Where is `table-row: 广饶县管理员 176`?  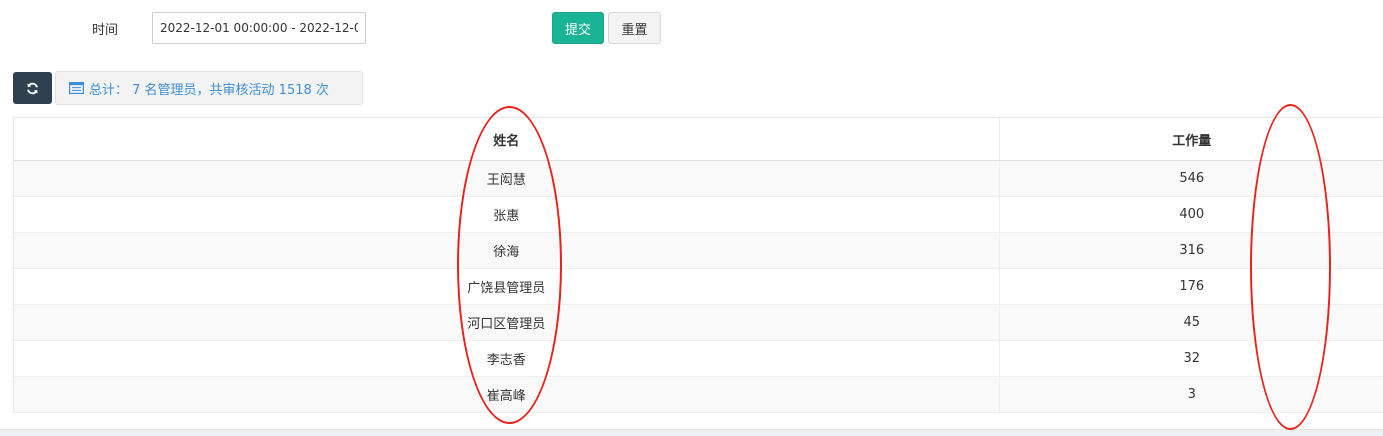
table-row: 广饶县管理员 176 is located at coordinates (698, 286).